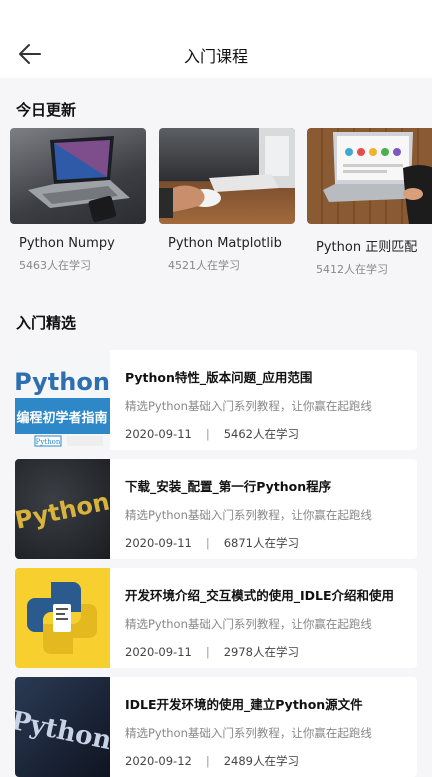 The image size is (432, 777). What do you see at coordinates (158, 761) in the screenshot?
I see `course-date: 2020-09-12` at bounding box center [158, 761].